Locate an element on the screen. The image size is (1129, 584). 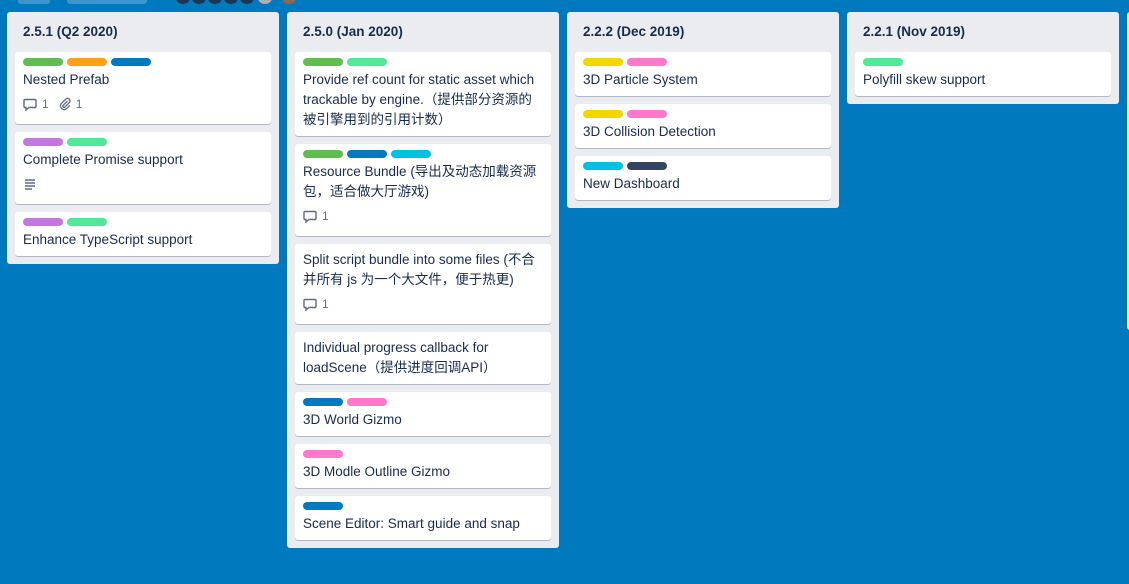
card-new-dashboard: New Dashboard is located at coordinates (703, 178).